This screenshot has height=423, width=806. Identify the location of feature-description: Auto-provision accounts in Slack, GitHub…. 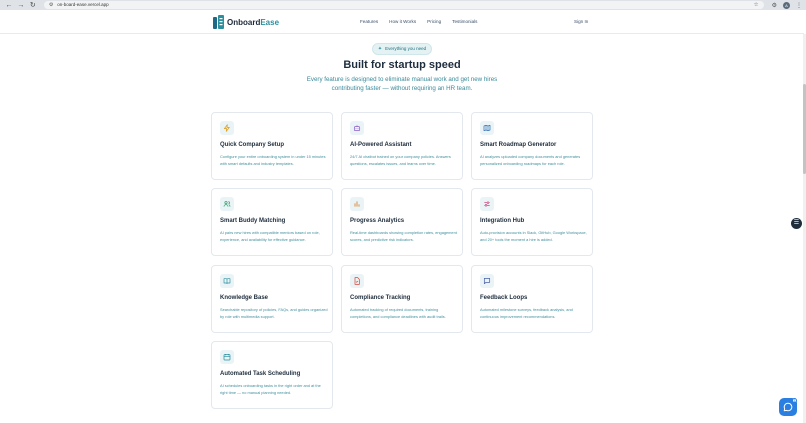
(533, 236).